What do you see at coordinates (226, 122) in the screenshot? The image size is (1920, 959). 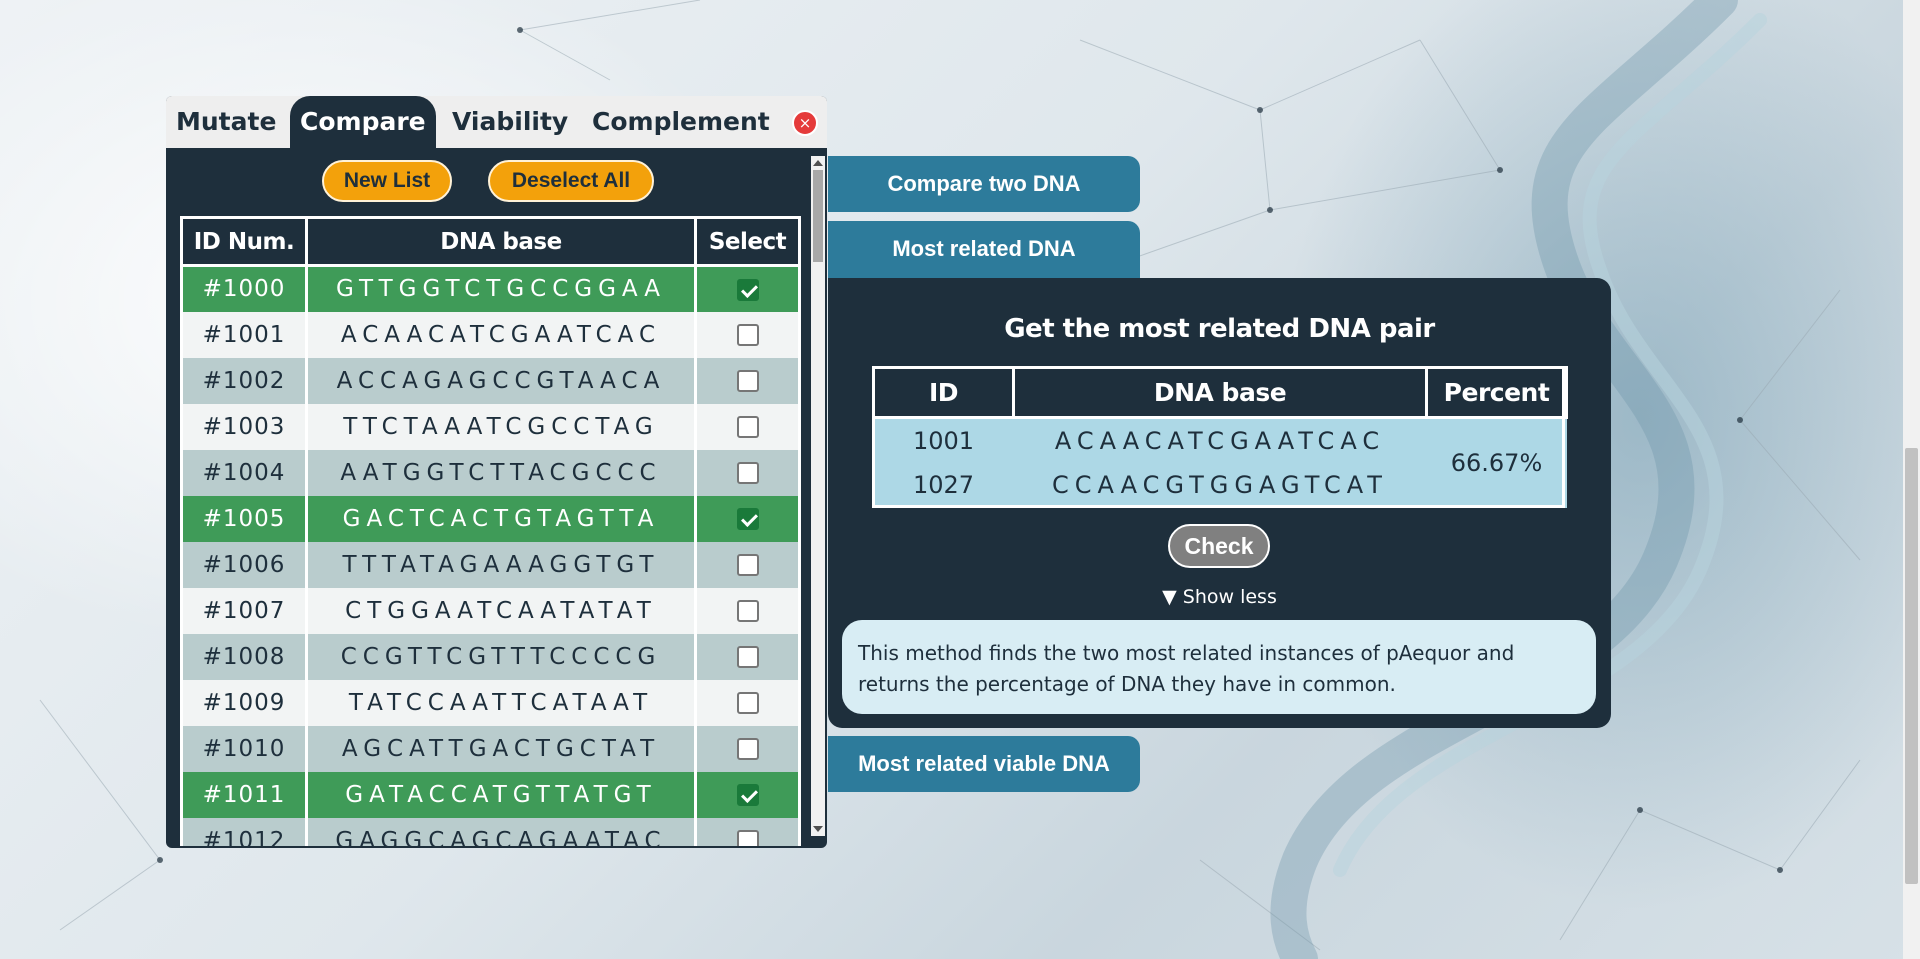 I see `tab-mutate: Mutate` at bounding box center [226, 122].